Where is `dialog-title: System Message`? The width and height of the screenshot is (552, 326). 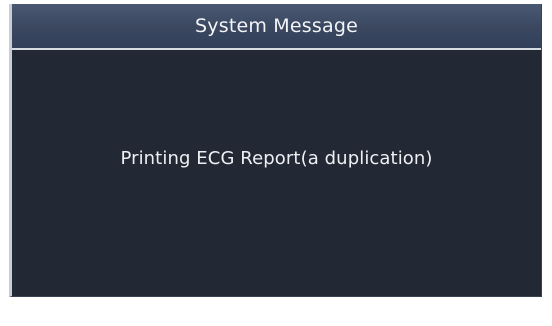
dialog-title: System Message is located at coordinates (276, 26).